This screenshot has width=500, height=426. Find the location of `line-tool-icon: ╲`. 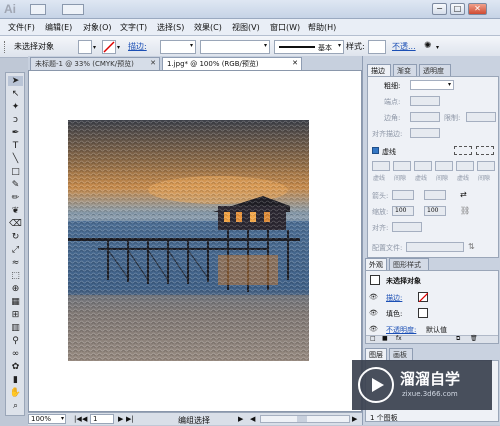

line-tool-icon: ╲ is located at coordinates (15, 159).